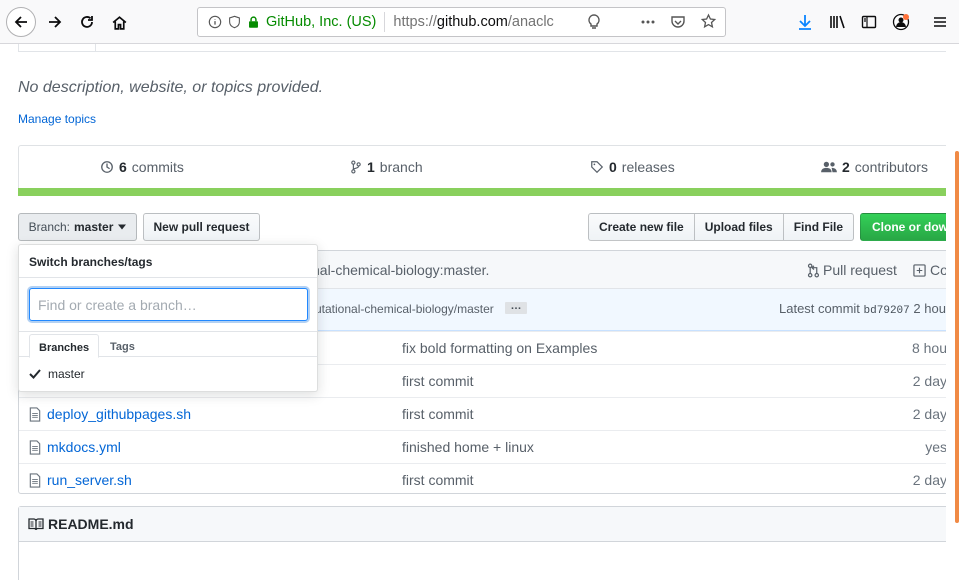 The height and width of the screenshot is (580, 959). I want to click on file-row: deploy_githubpages.sh first commit 2 day, so click(482, 413).